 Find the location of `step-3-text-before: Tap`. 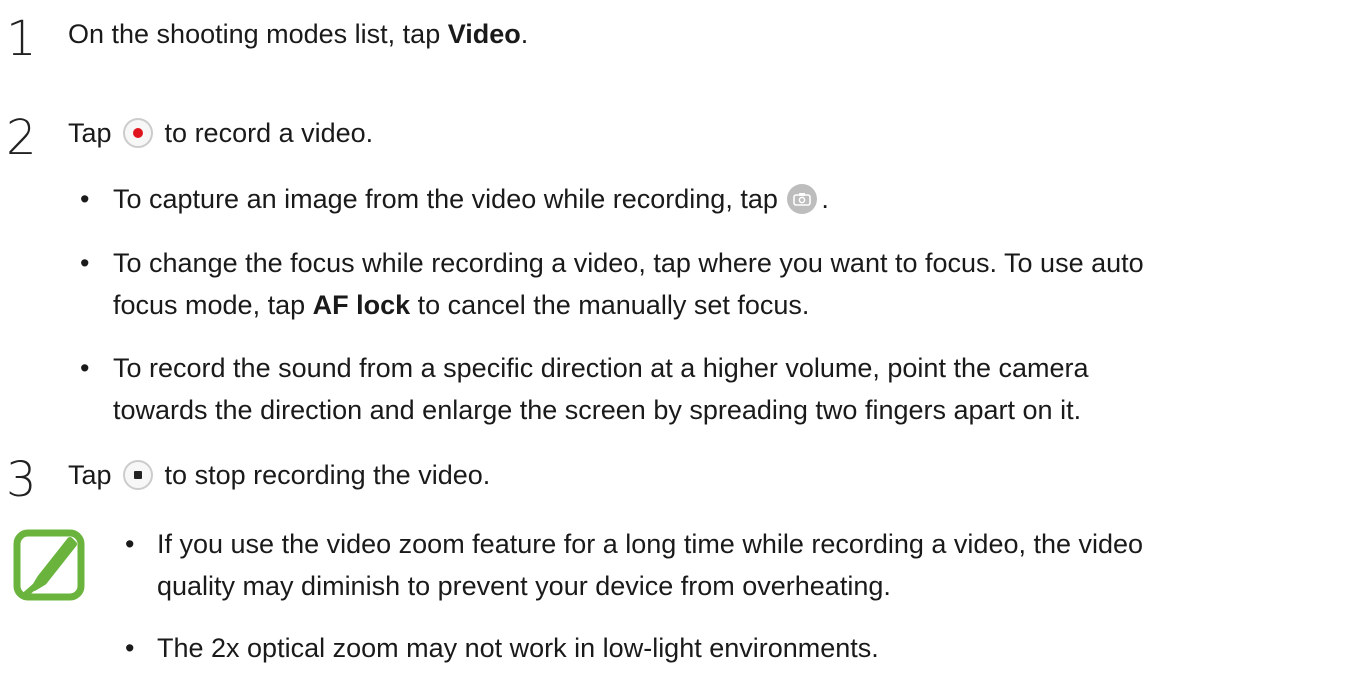

step-3-text-before: Tap is located at coordinates (94, 475).